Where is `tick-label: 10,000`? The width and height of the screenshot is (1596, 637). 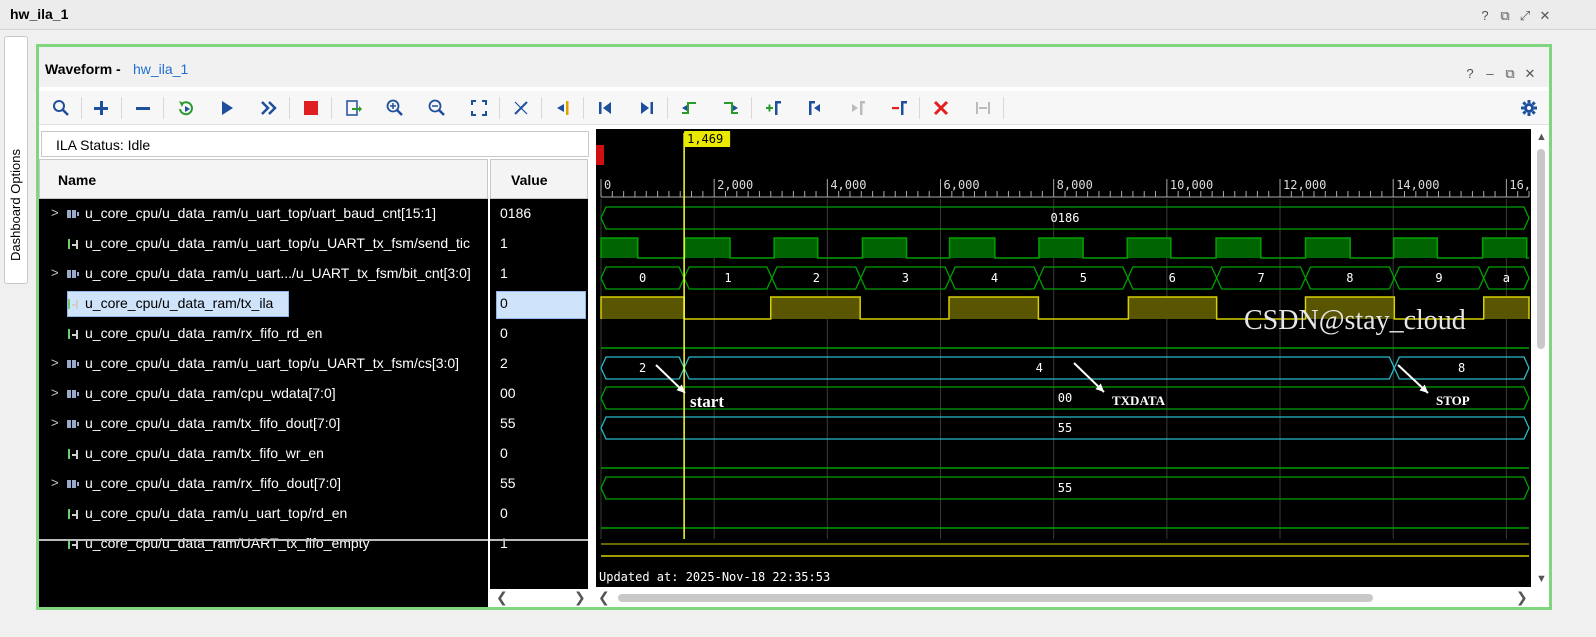 tick-label: 10,000 is located at coordinates (1191, 185).